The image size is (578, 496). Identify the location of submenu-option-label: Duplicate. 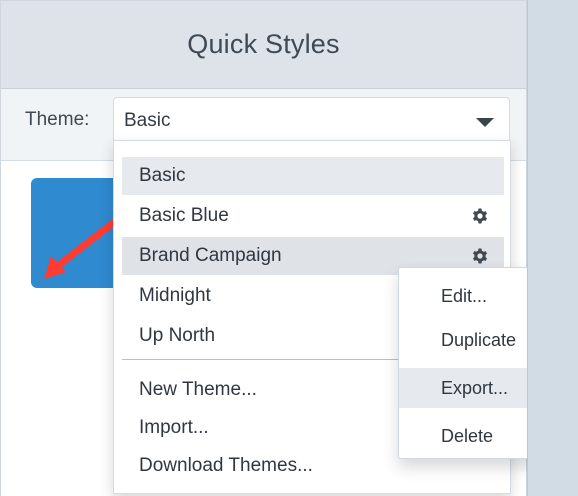
(479, 339).